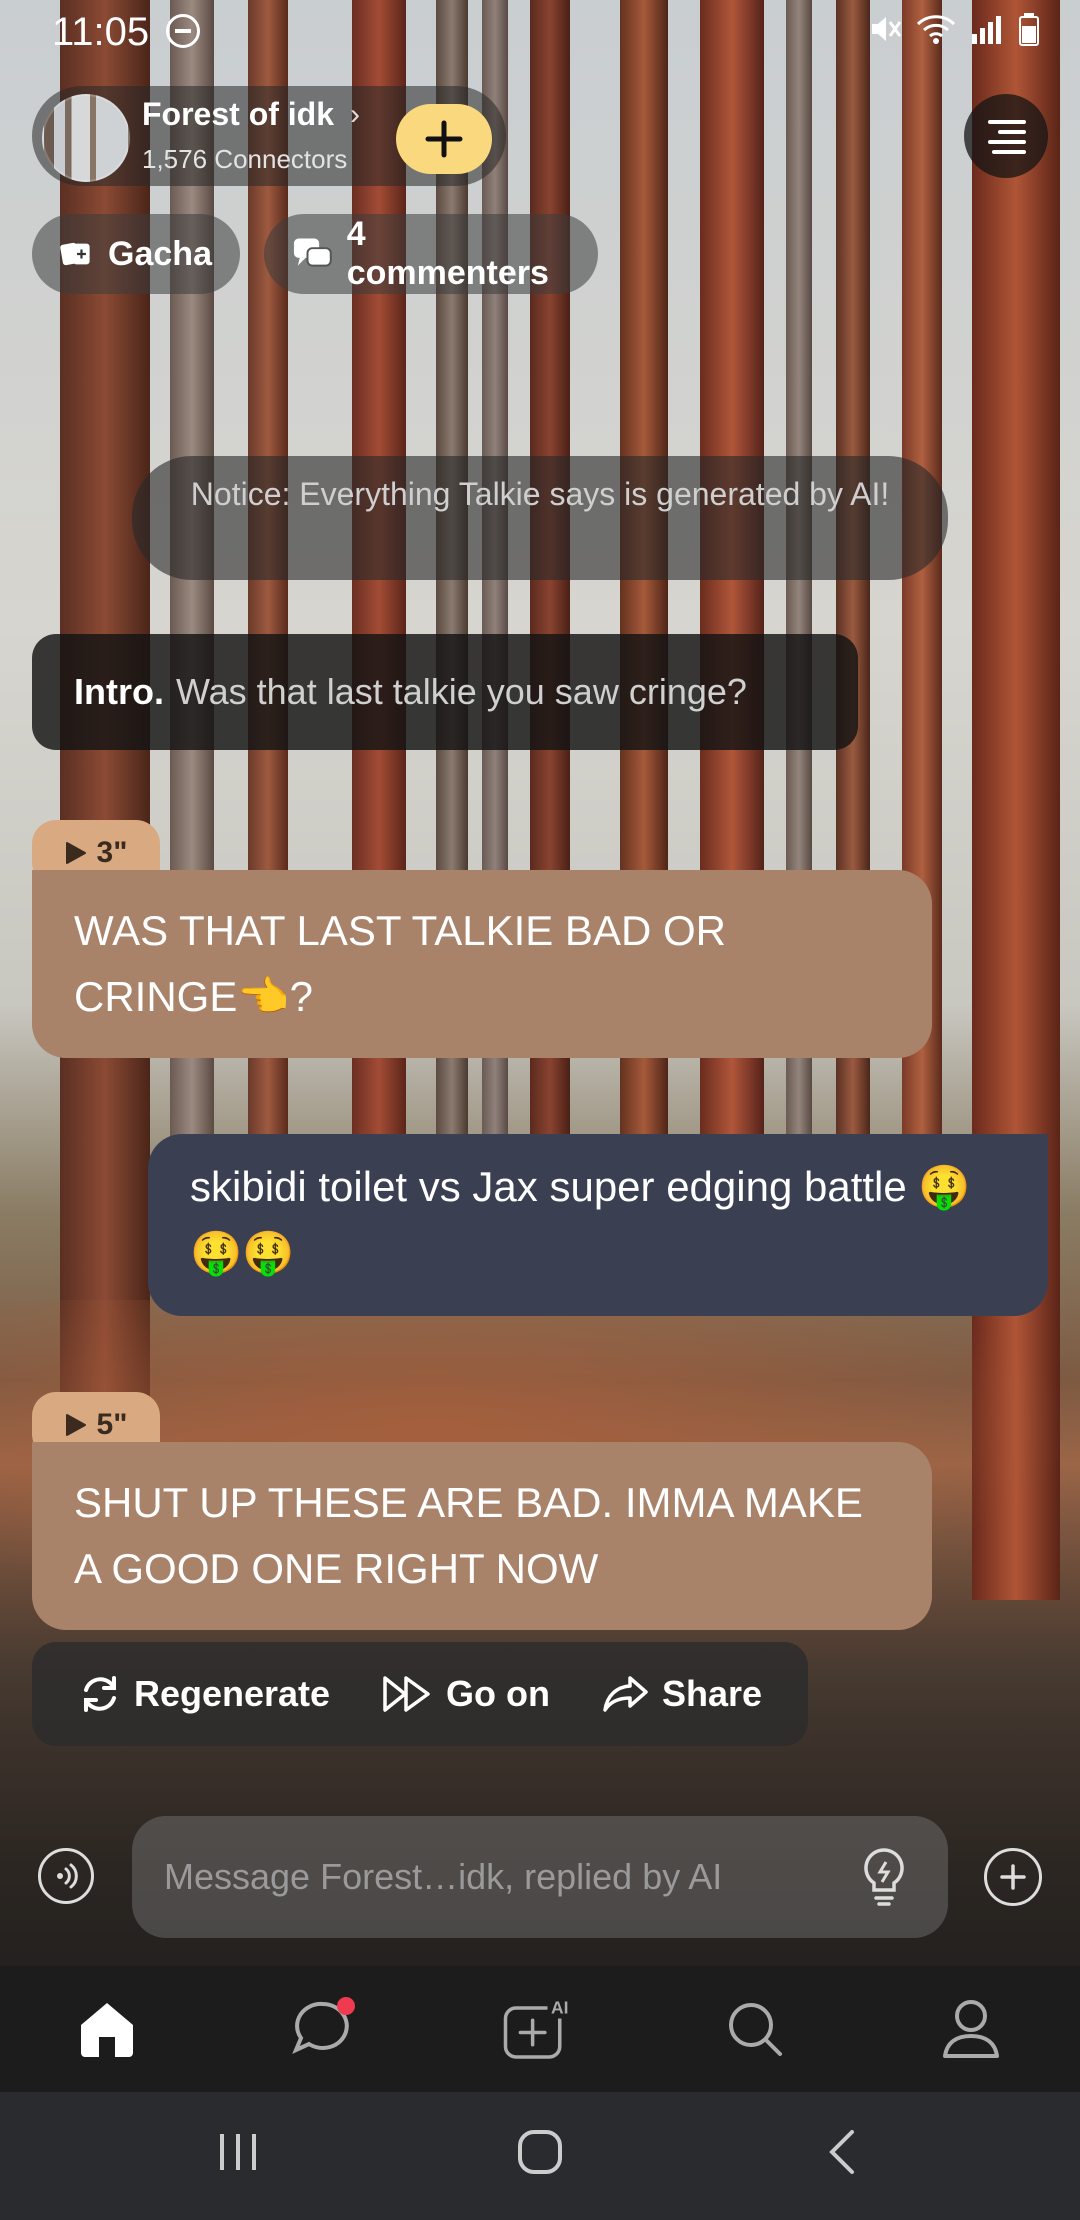  Describe the element at coordinates (1029, 29) in the screenshot. I see `battery-icon` at that location.